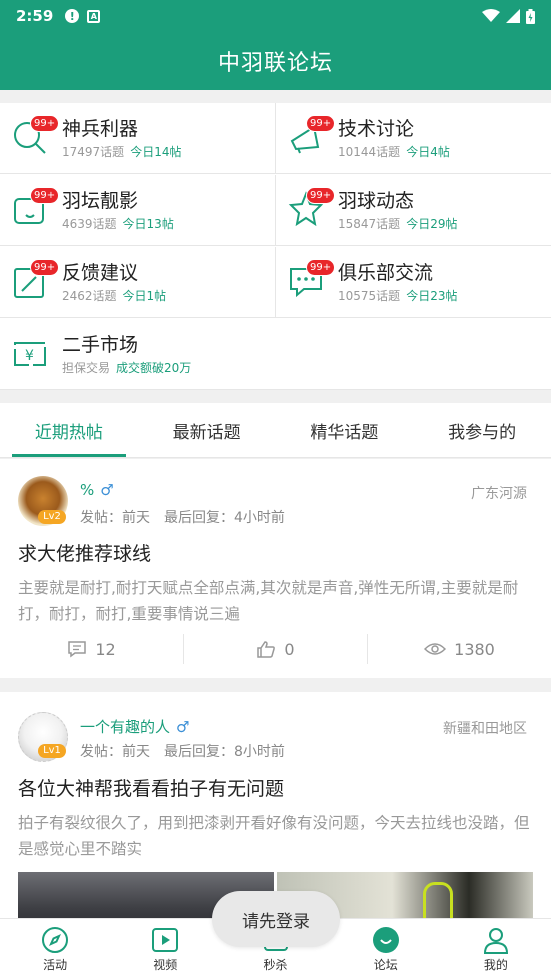 The width and height of the screenshot is (551, 979). Describe the element at coordinates (275, 63) in the screenshot. I see `page-title: 中羽联论坛` at that location.